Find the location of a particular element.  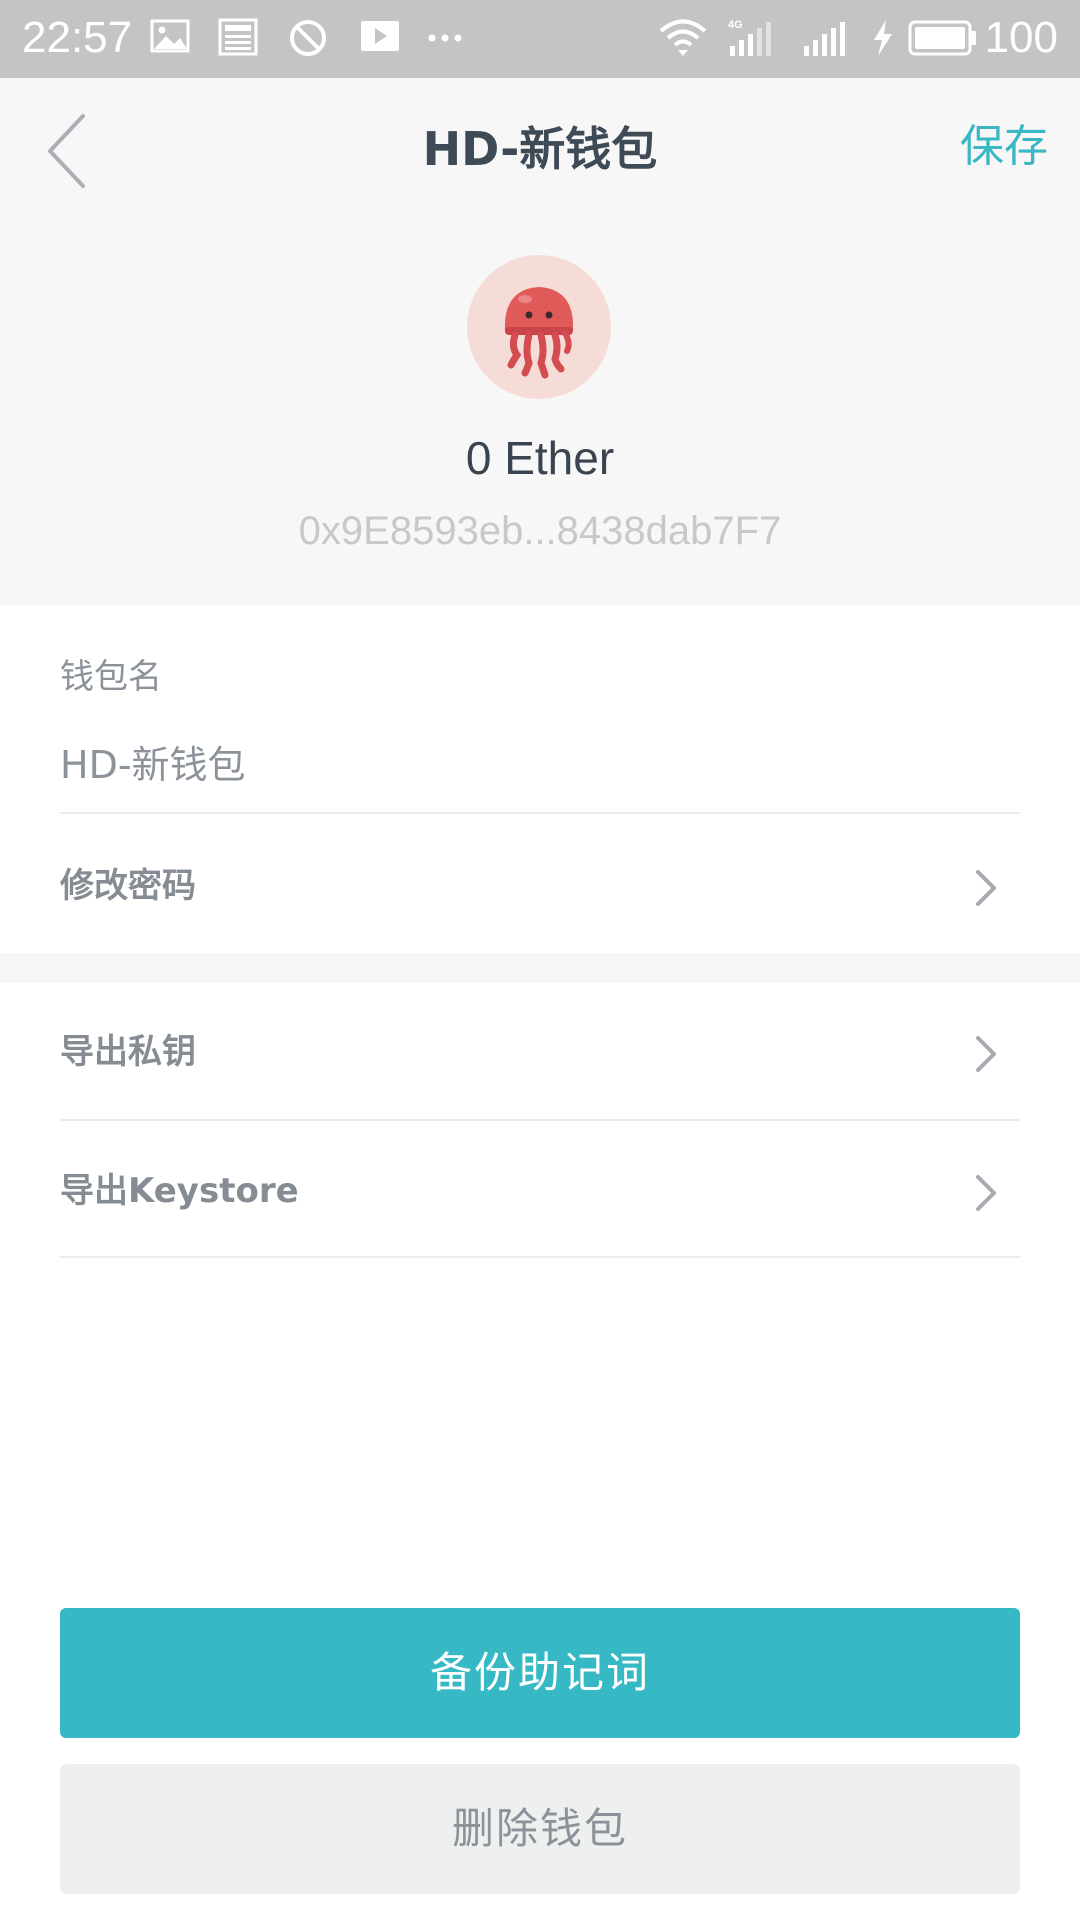

export-private-key-row: 导出私钥 is located at coordinates (540, 1052).